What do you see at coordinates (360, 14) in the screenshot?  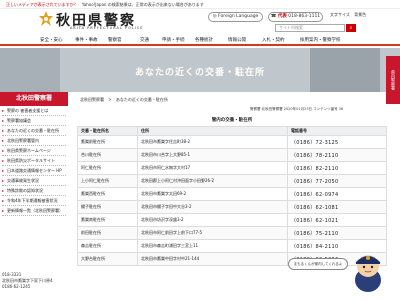 I see `util-link-background: 背景色` at bounding box center [360, 14].